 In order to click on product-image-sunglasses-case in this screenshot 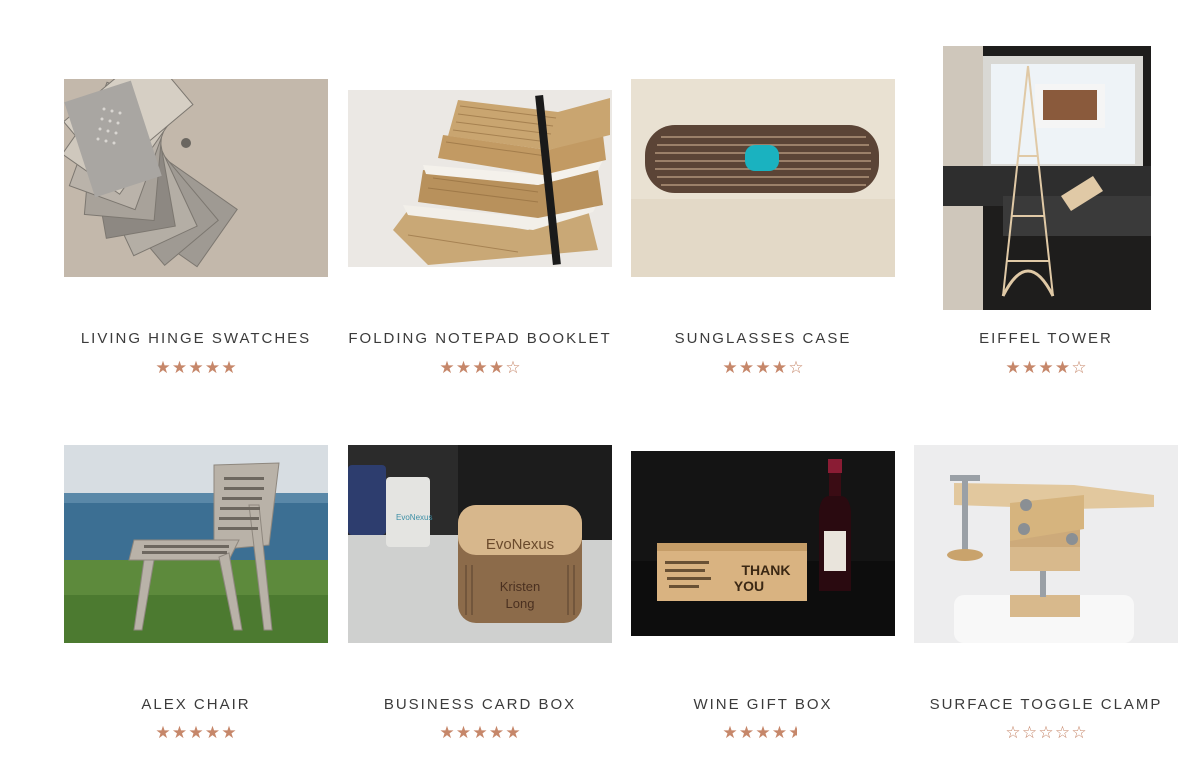, I will do `click(763, 178)`.